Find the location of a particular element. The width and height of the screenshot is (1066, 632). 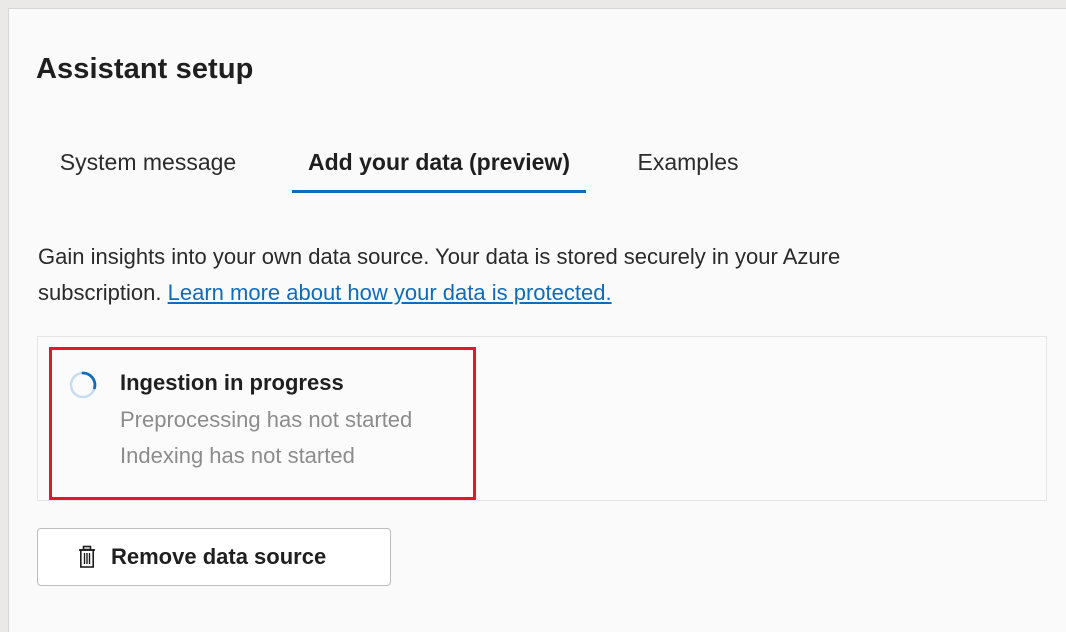

description-line-2: subscription. is located at coordinates (103, 292).